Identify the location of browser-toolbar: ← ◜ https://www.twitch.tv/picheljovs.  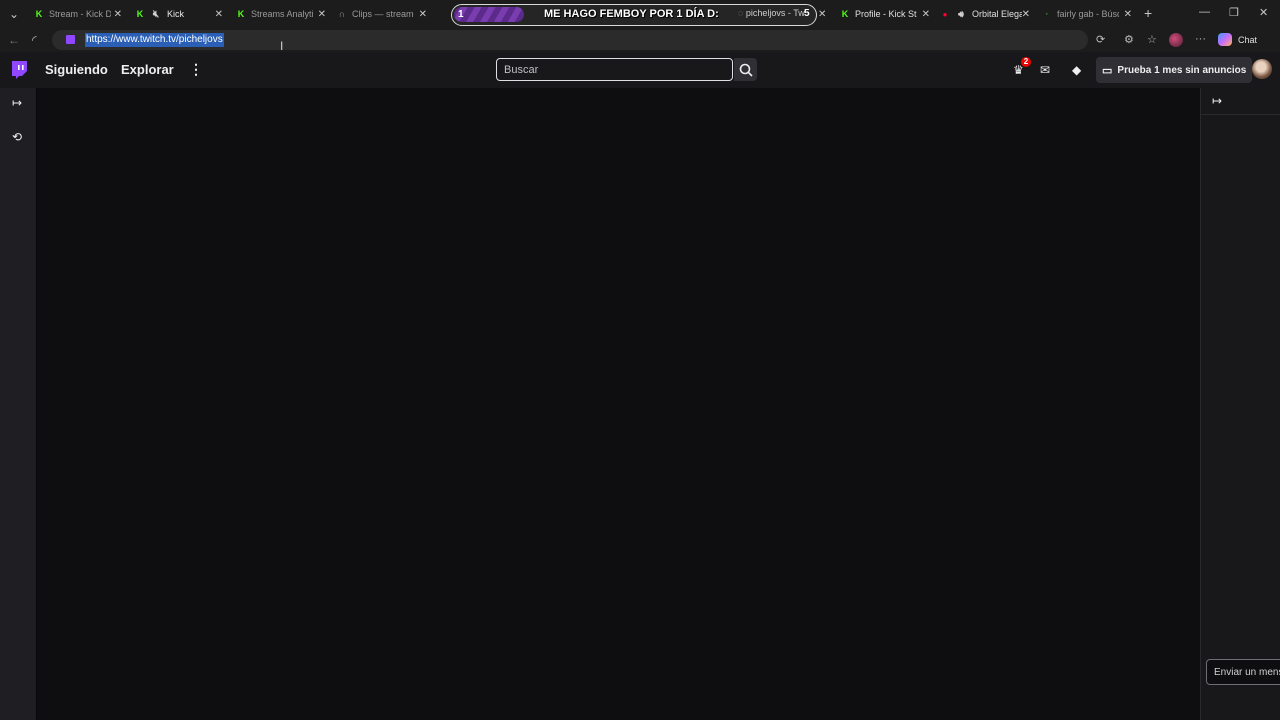
(640, 40).